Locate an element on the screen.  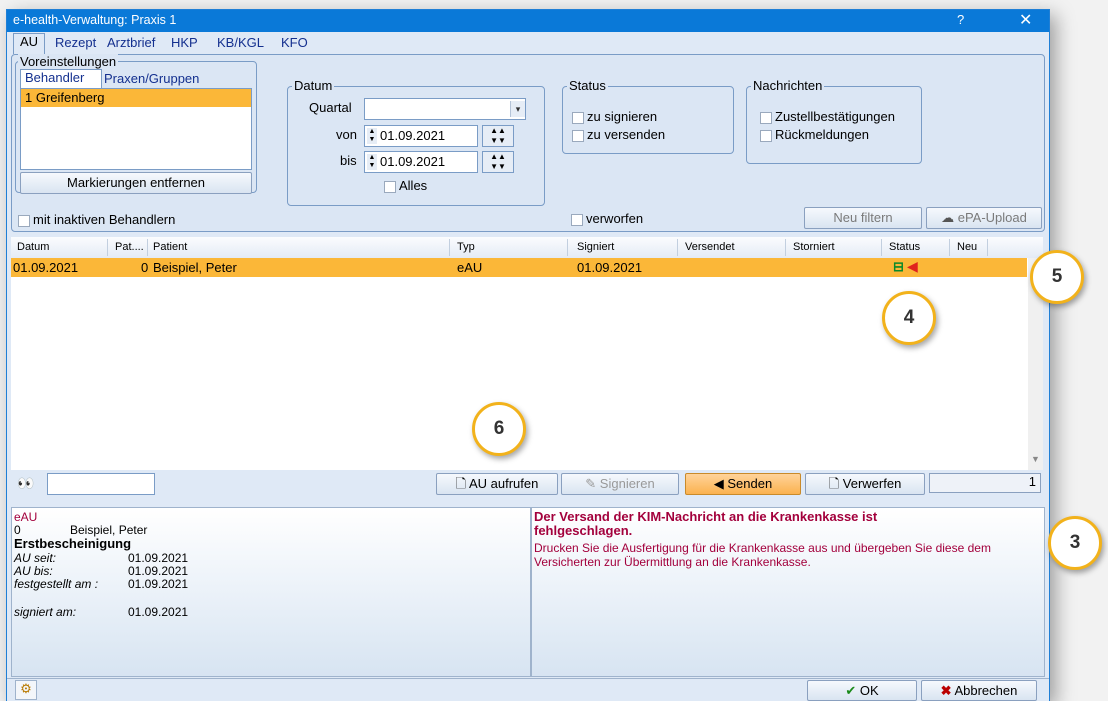
festgestellt-value: 01.09.2021 is located at coordinates (158, 584).